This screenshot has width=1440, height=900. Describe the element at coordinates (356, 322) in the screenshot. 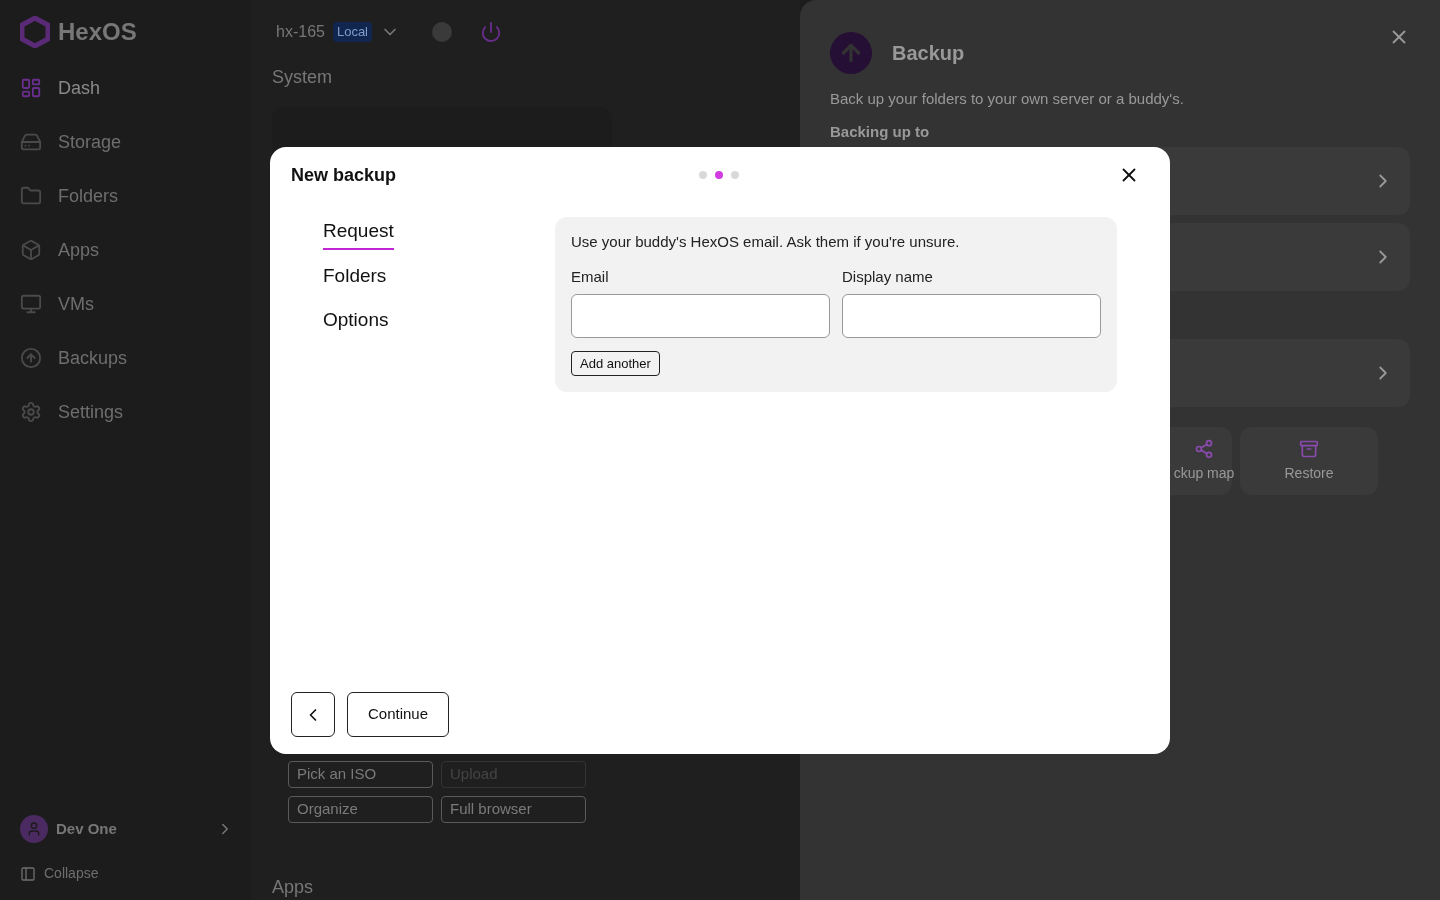

I see `step-tab: Options` at that location.